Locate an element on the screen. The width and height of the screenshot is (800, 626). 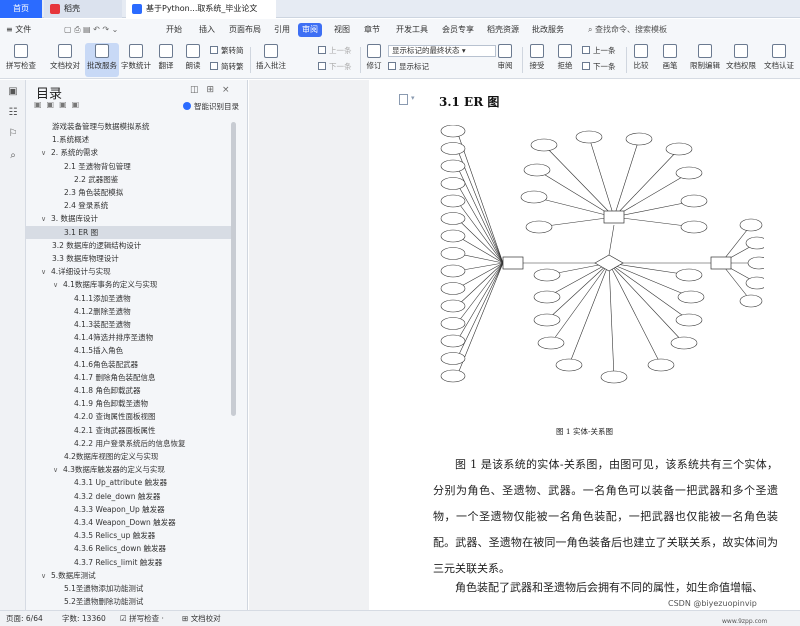
toc-item: ∨ 3. 数据库设计 is located at coordinates (69, 218).